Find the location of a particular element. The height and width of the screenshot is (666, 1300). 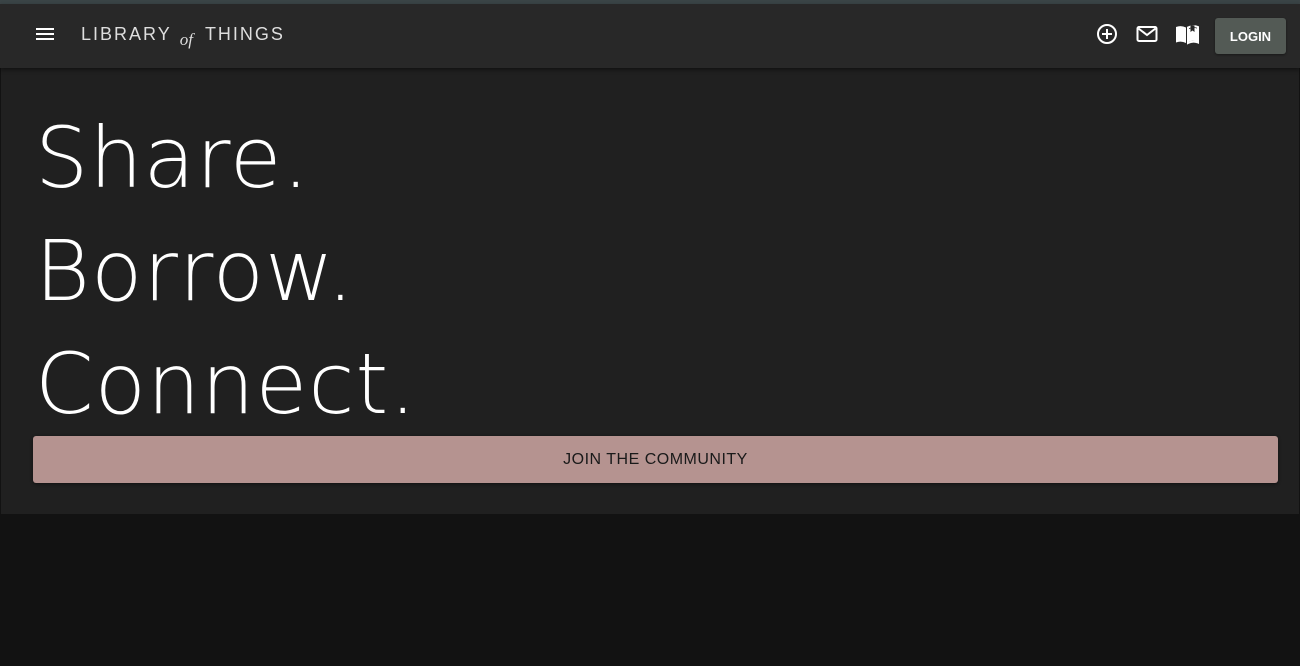

add-circle-icon is located at coordinates (1107, 36).